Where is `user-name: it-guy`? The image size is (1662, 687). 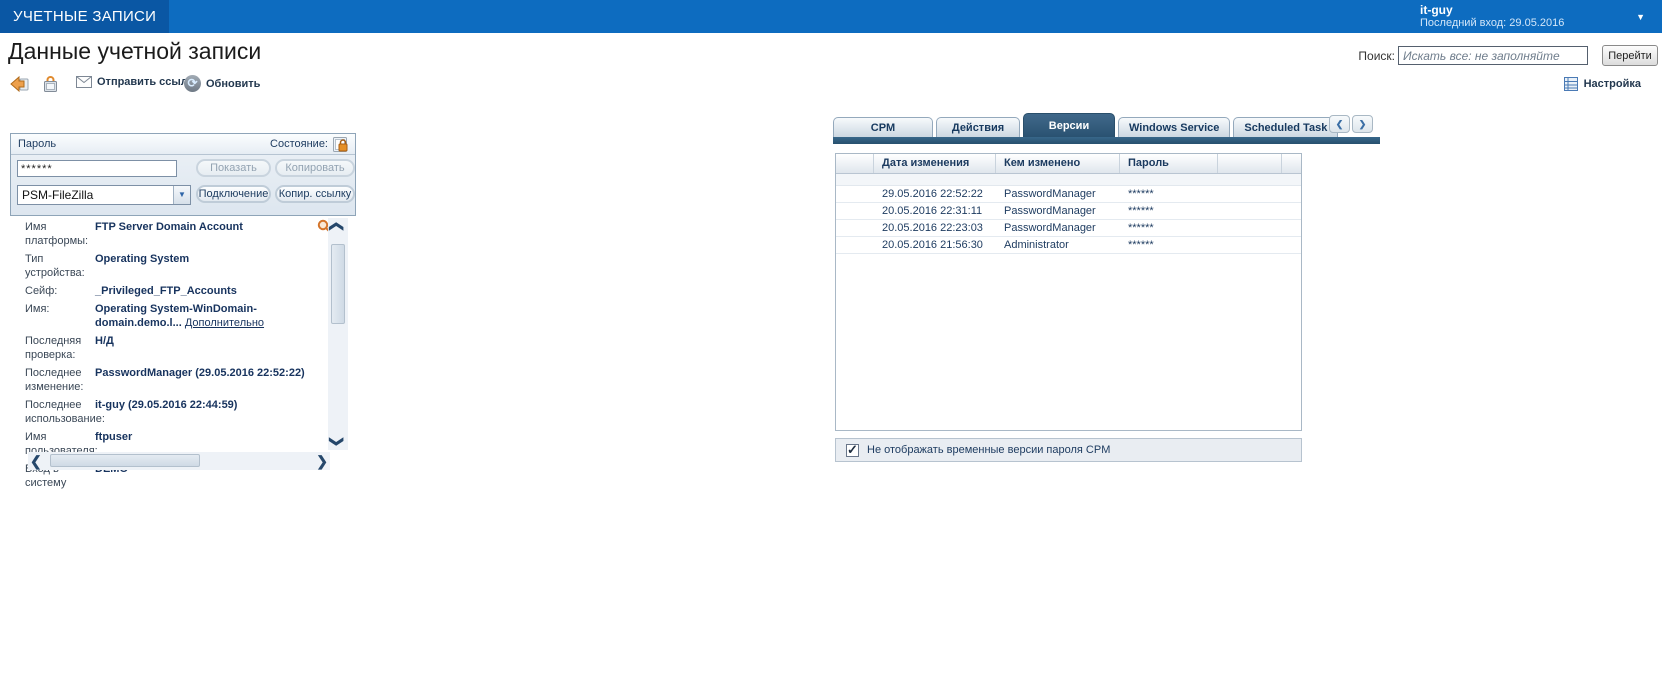
user-name: it-guy is located at coordinates (1436, 10).